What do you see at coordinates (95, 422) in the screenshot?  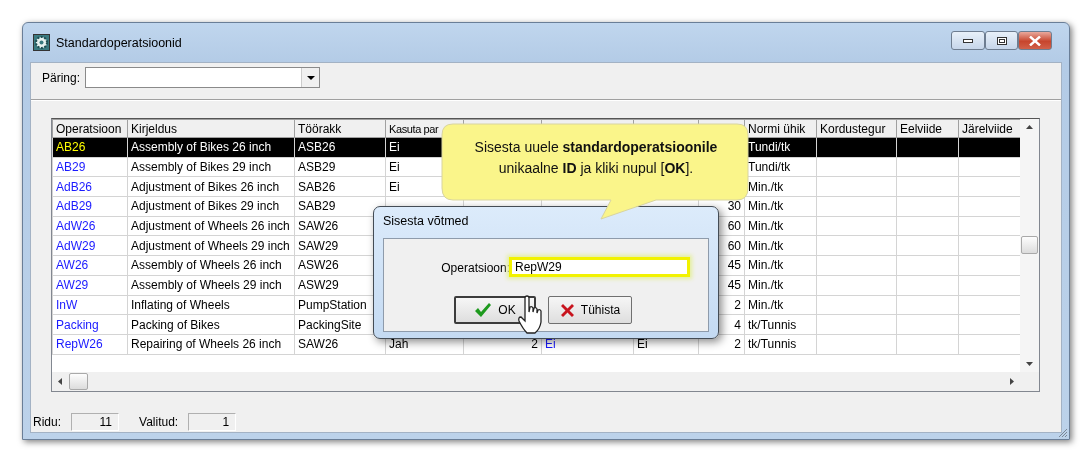 I see `status-value: 11` at bounding box center [95, 422].